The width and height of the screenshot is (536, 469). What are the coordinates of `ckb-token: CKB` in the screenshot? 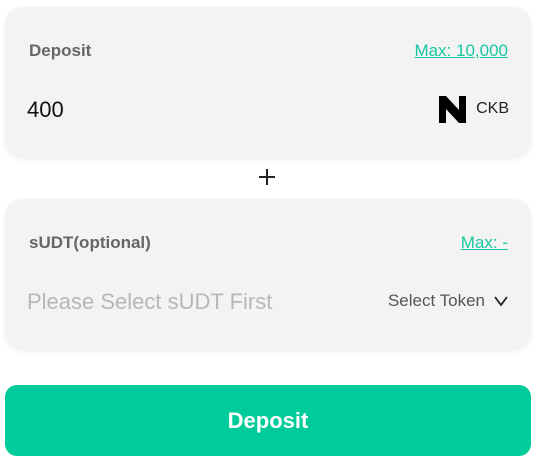 It's located at (474, 109).